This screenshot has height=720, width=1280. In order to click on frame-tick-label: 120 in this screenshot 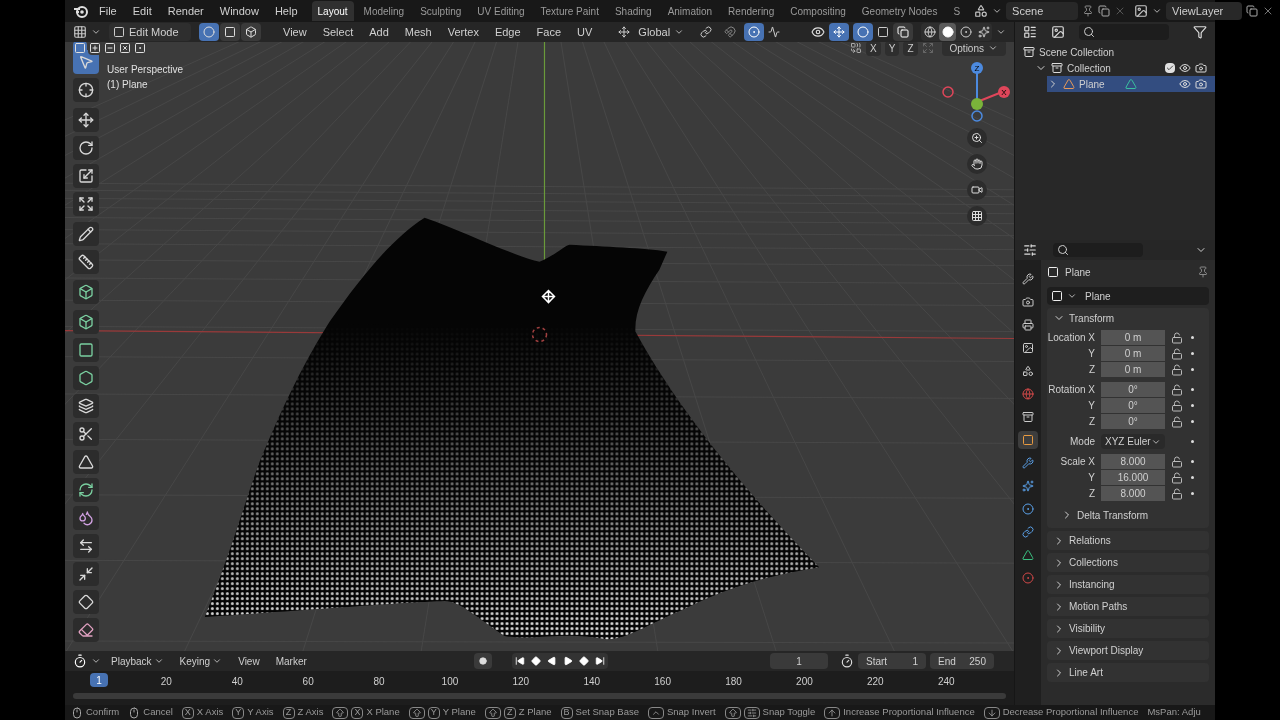, I will do `click(521, 682)`.